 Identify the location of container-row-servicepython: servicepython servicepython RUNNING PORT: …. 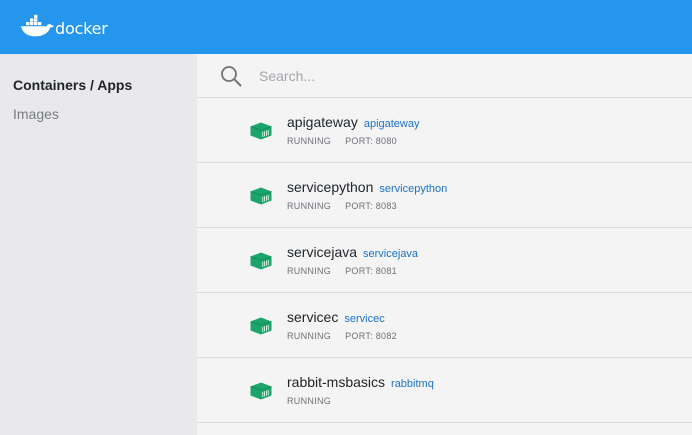
(444, 195).